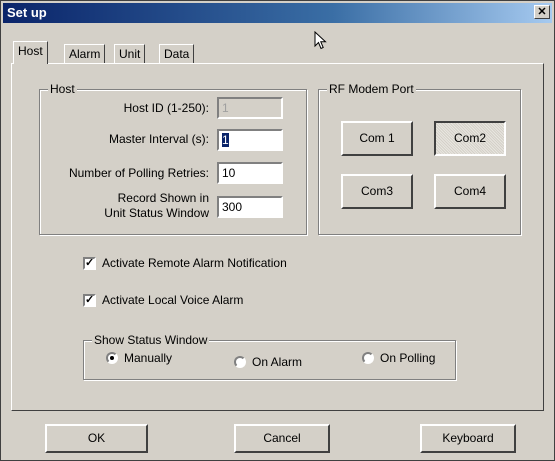 This screenshot has width=555, height=461. I want to click on remote-alarm-label: Activate Remote Alarm Notification, so click(194, 263).